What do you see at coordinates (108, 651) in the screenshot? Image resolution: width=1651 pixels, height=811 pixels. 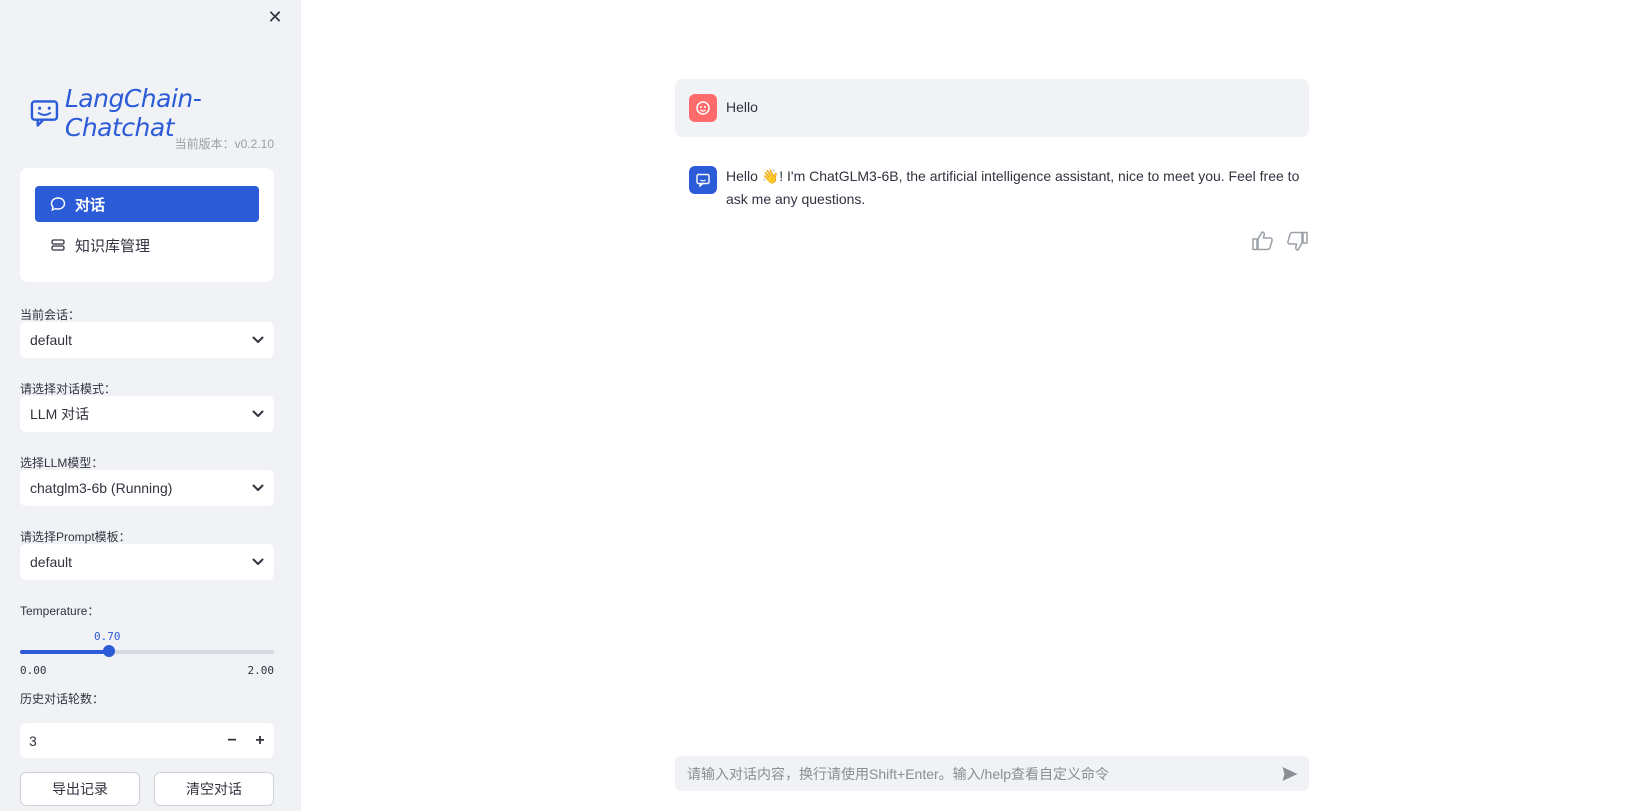 I see `temperature-slider-thumb` at bounding box center [108, 651].